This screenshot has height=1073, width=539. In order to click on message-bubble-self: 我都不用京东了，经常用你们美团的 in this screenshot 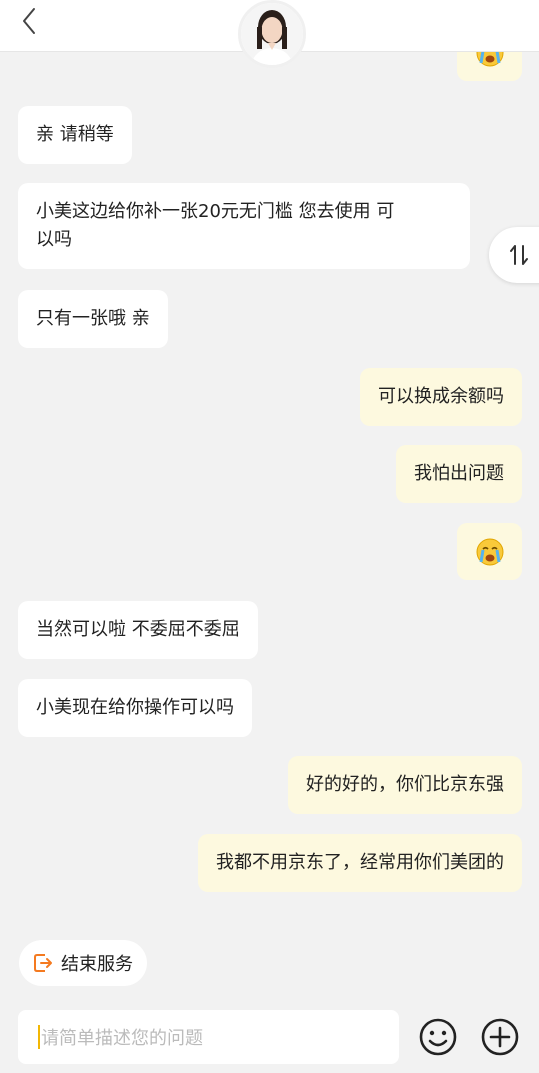, I will do `click(360, 863)`.